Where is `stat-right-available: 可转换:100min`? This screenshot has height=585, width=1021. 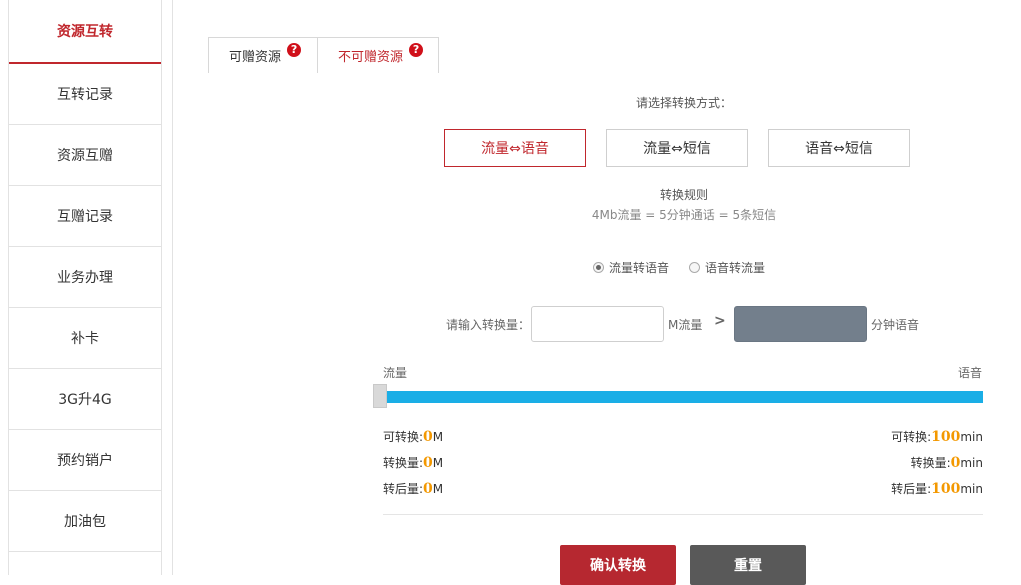
stat-right-available: 可转换:100min is located at coordinates (937, 437).